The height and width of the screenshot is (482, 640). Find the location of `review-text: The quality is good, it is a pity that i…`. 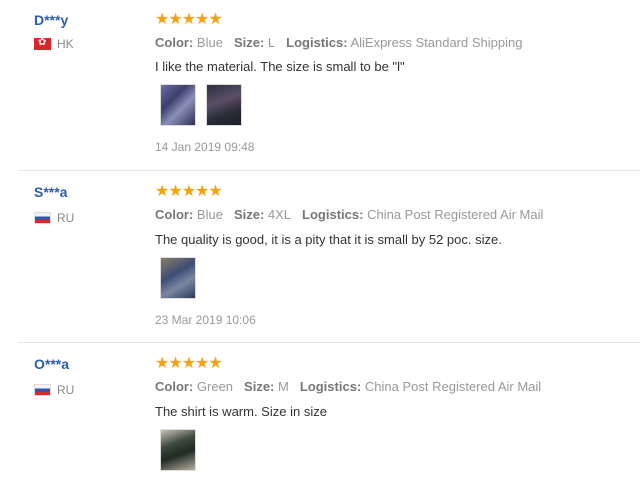

review-text: The quality is good, it is a pity that i… is located at coordinates (328, 239).